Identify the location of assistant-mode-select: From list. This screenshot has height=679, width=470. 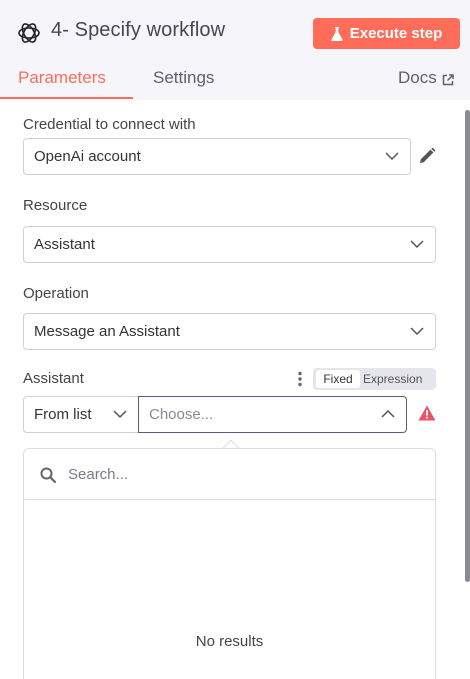
(81, 414).